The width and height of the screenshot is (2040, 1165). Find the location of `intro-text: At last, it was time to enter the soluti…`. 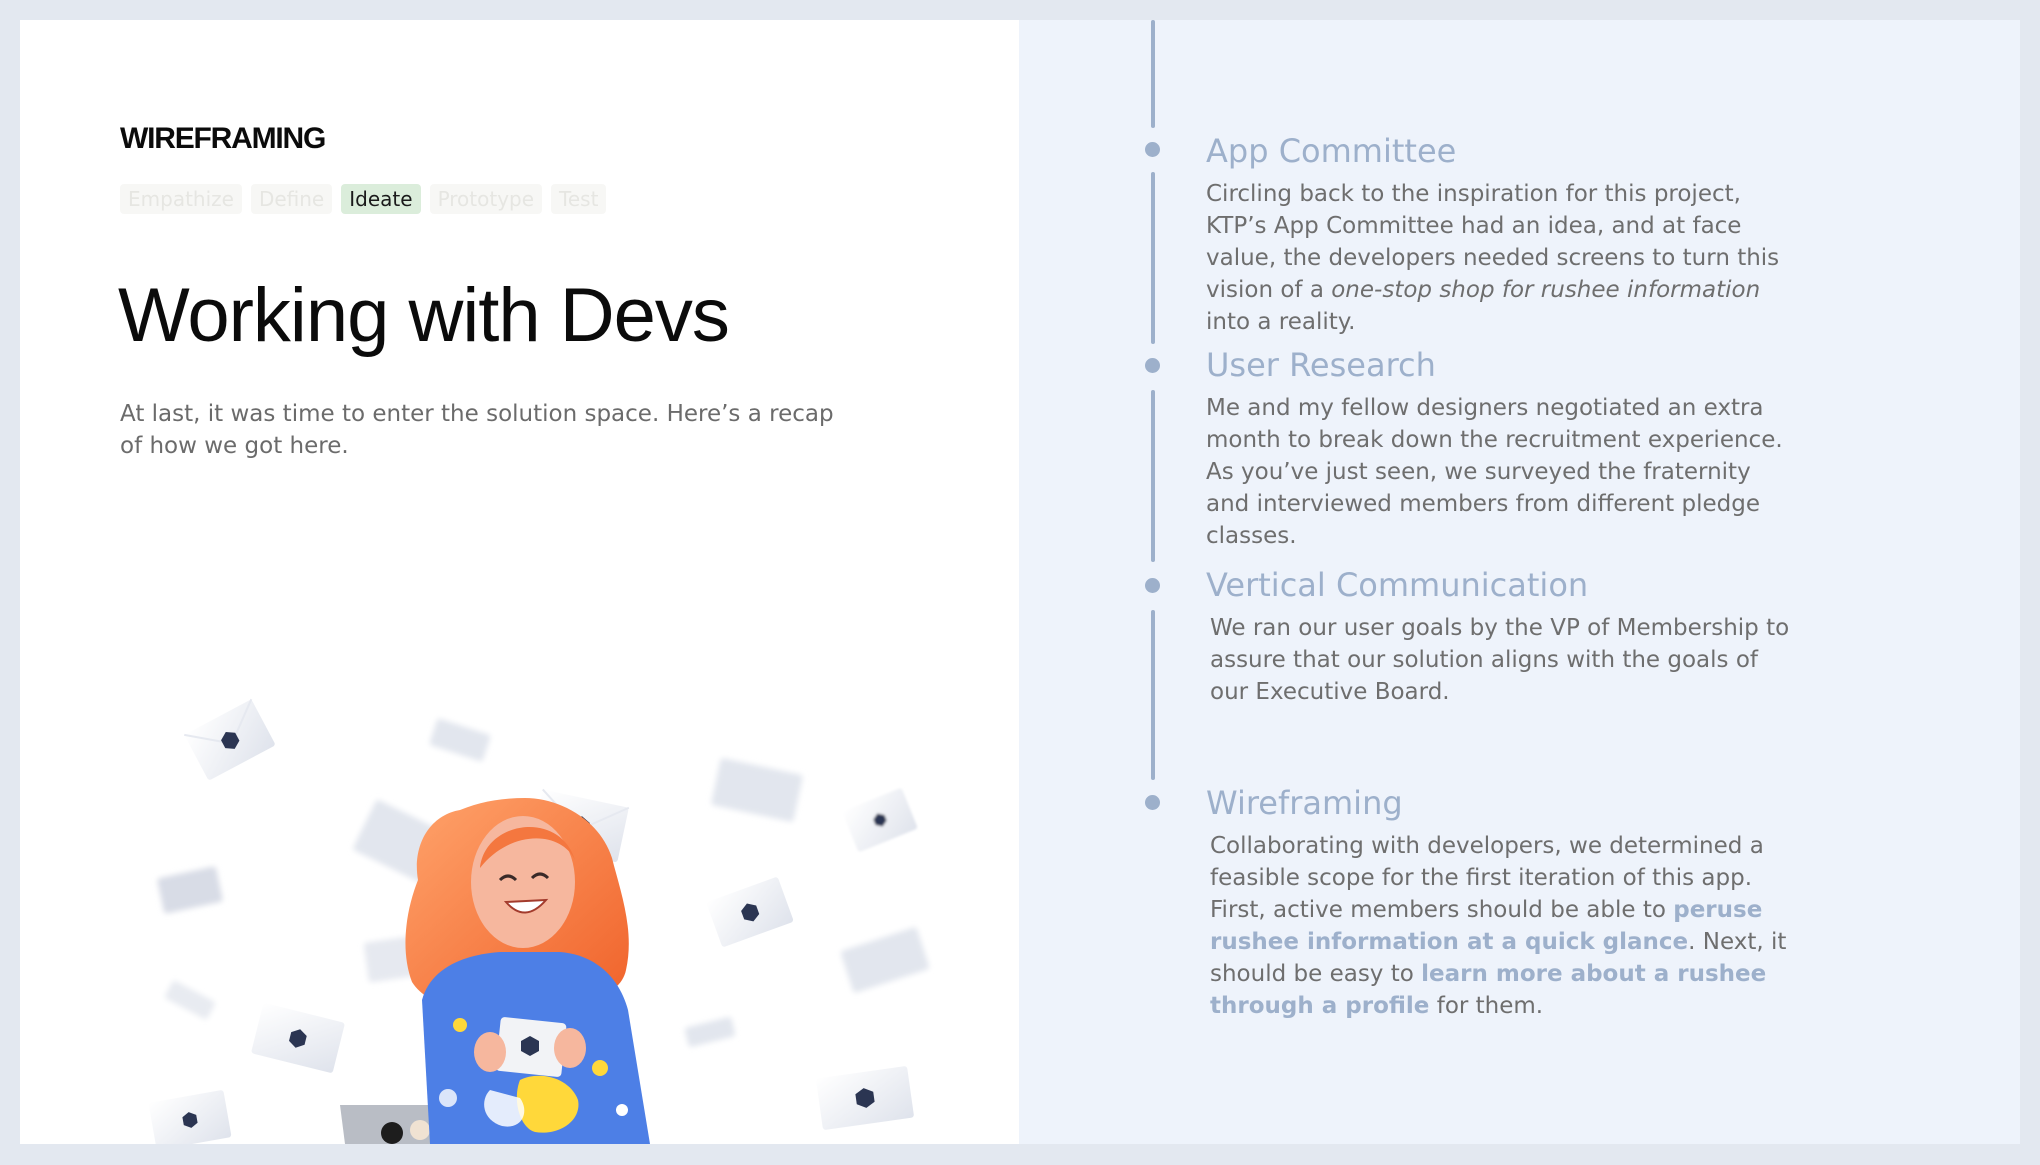

intro-text: At last, it was time to enter the soluti… is located at coordinates (477, 430).